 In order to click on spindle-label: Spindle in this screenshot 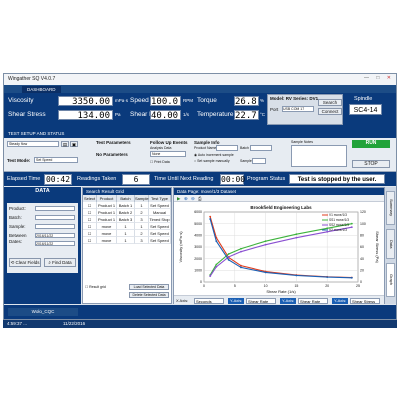, I will do `click(363, 99)`.